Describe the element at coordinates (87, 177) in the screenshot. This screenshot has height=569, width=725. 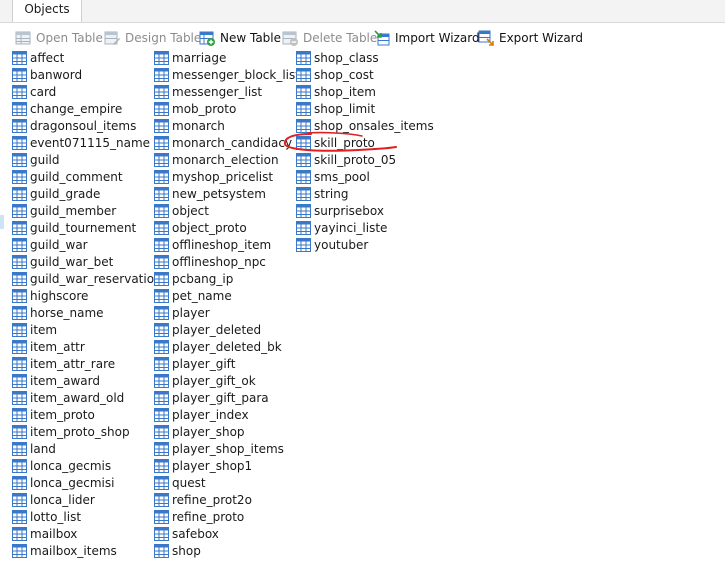
I see `table-item: guild_comment` at that location.